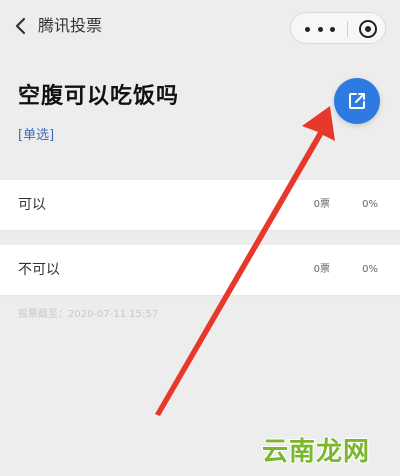  What do you see at coordinates (39, 270) in the screenshot?
I see `option-label: 不可以` at bounding box center [39, 270].